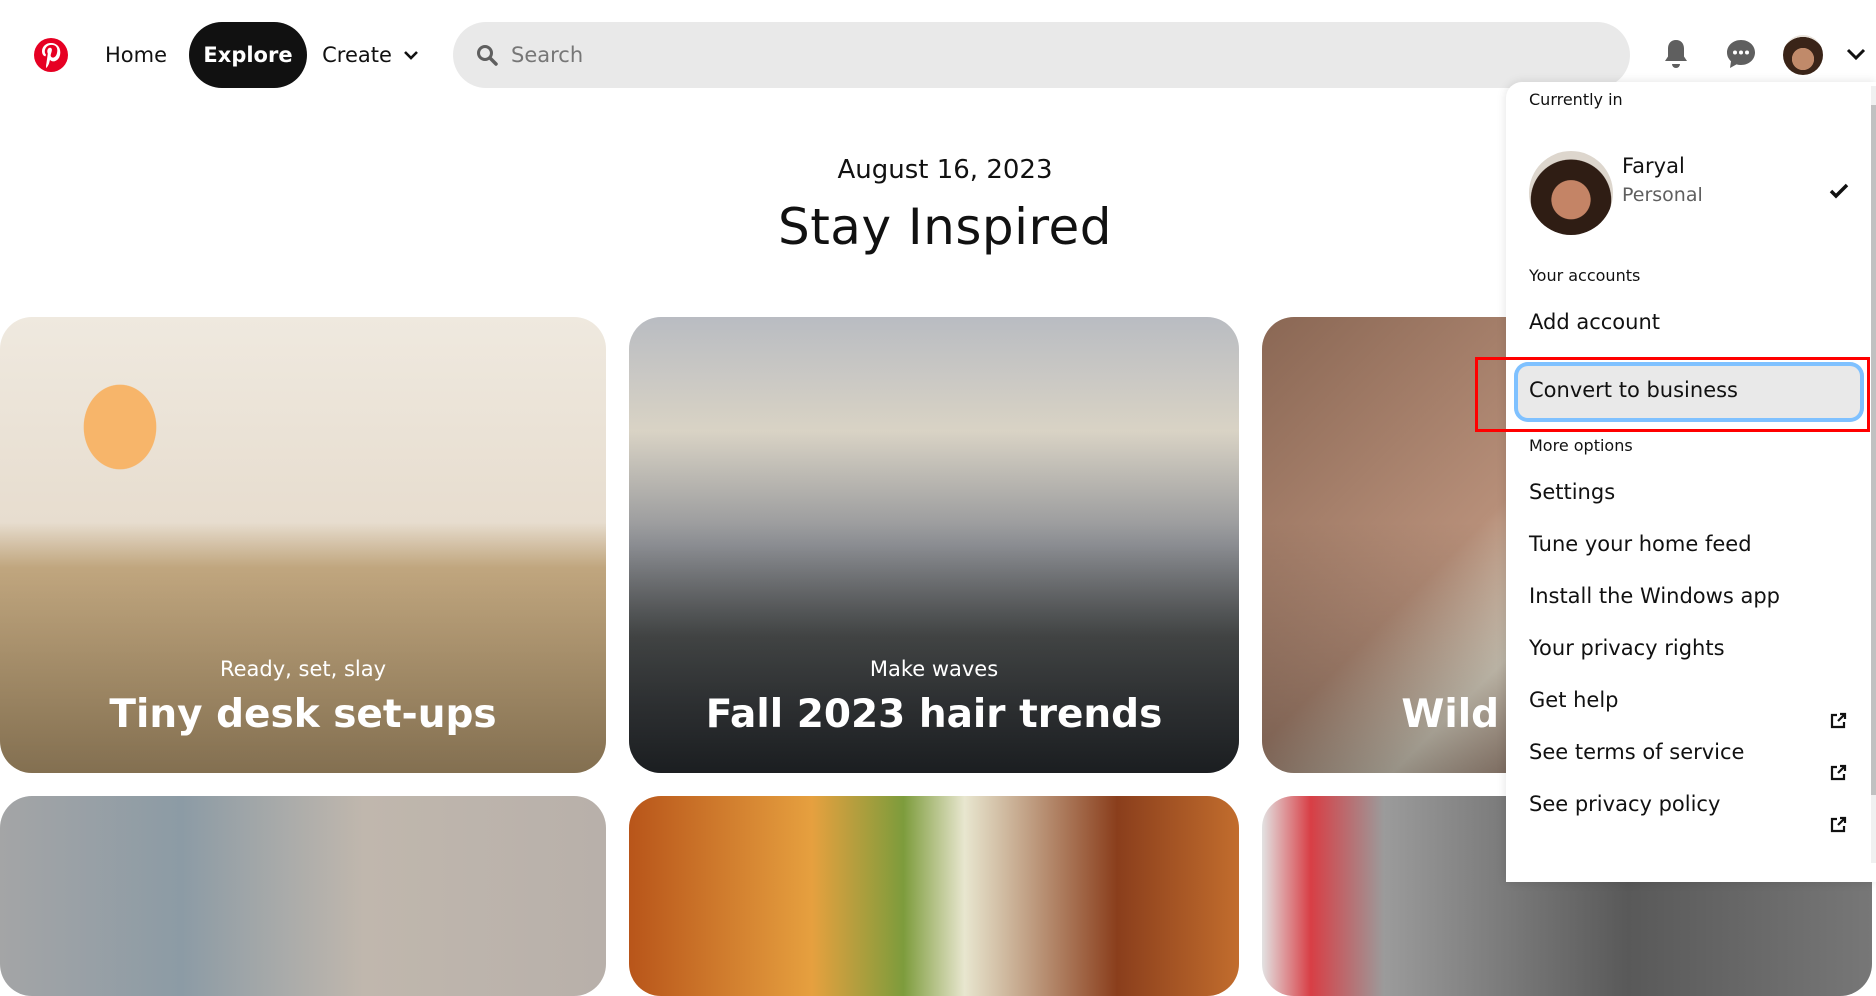  I want to click on card-title: Tiny desk set-ups, so click(303, 714).